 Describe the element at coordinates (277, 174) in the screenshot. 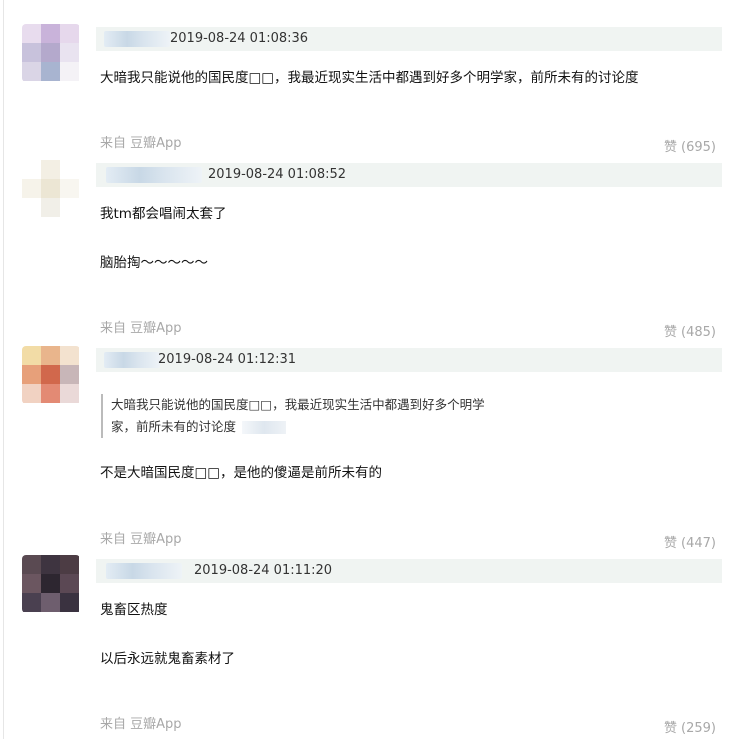

I see `timestamp: 2019-08-24 01:08:52` at that location.